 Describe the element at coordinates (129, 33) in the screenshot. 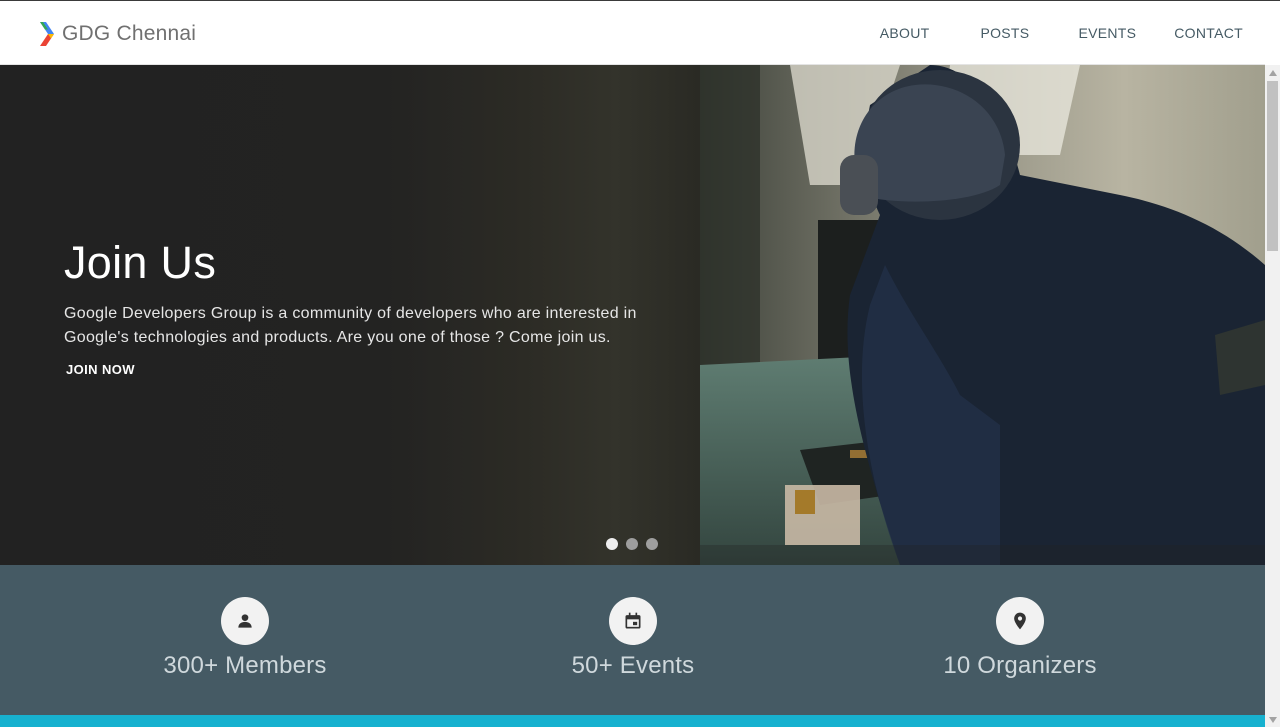

I see `logo-text: GDG Chennai` at that location.